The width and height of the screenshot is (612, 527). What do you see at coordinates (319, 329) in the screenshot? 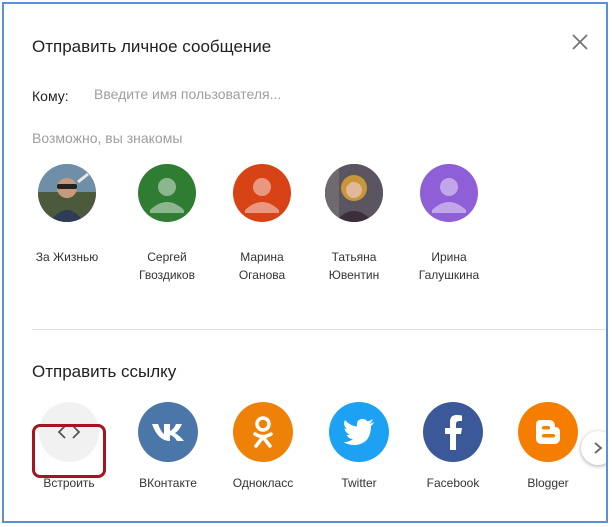
I see `divider` at bounding box center [319, 329].